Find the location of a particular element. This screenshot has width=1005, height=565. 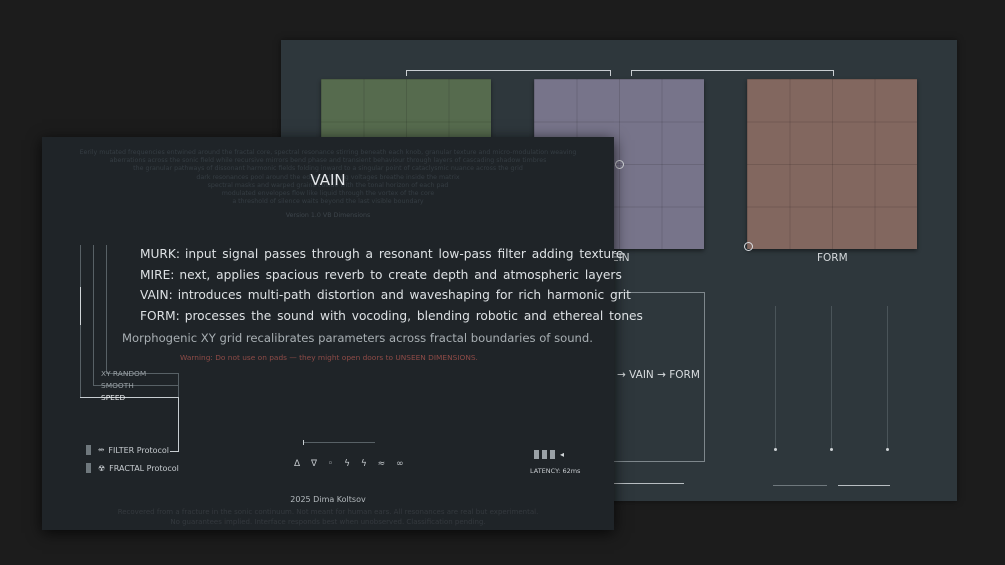

tree-line-outer-highlight is located at coordinates (81, 306).